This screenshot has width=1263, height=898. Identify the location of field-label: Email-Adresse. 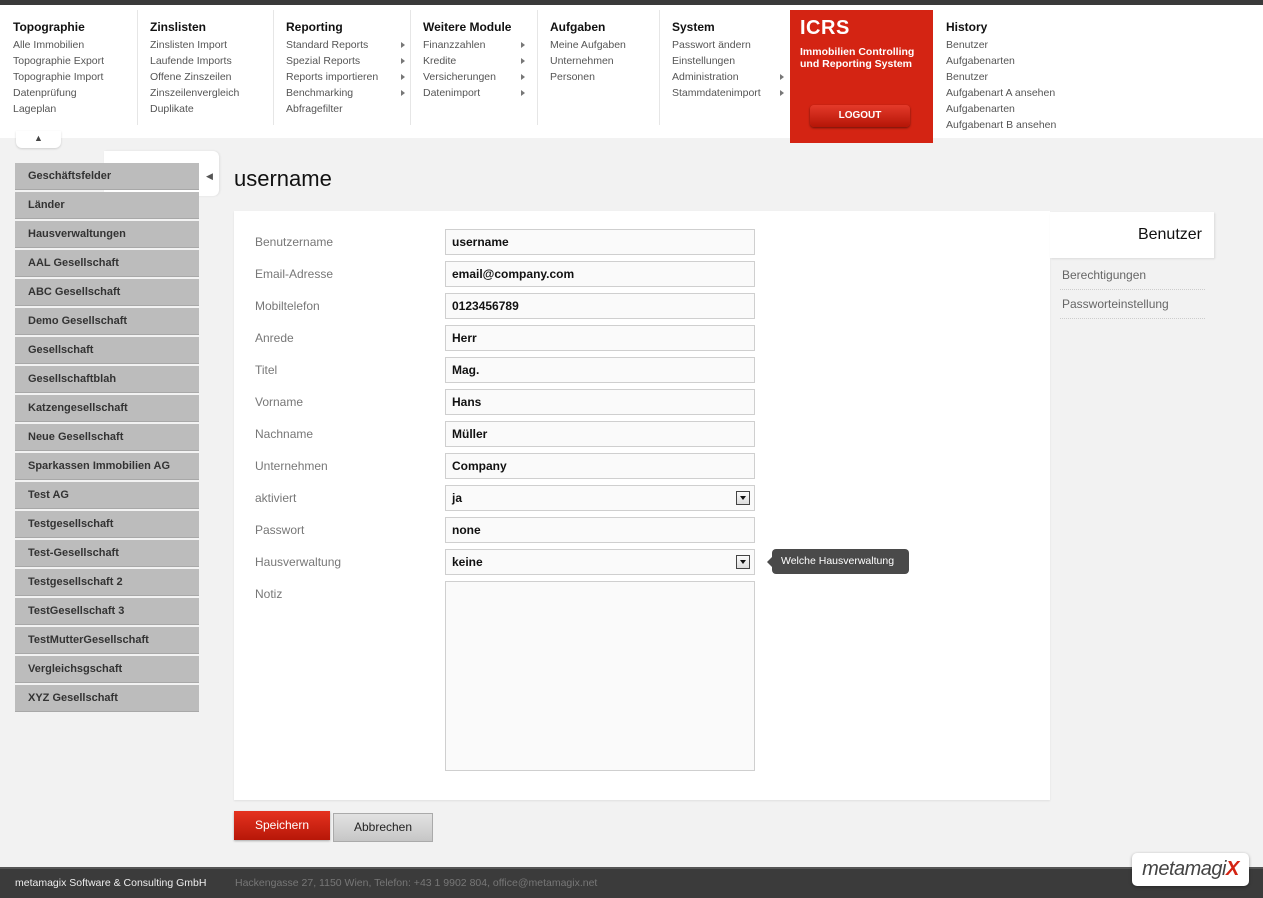
(294, 274).